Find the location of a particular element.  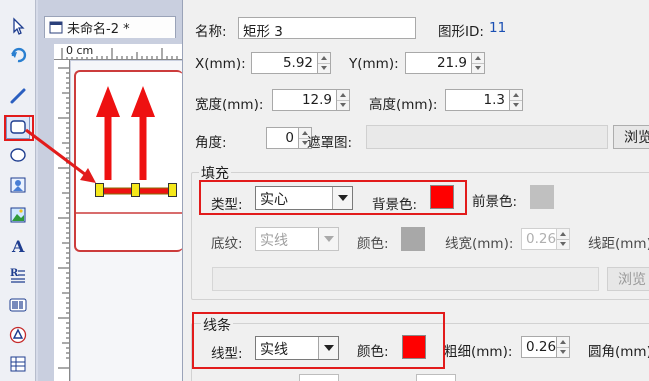

text-tool: A is located at coordinates (18, 246).